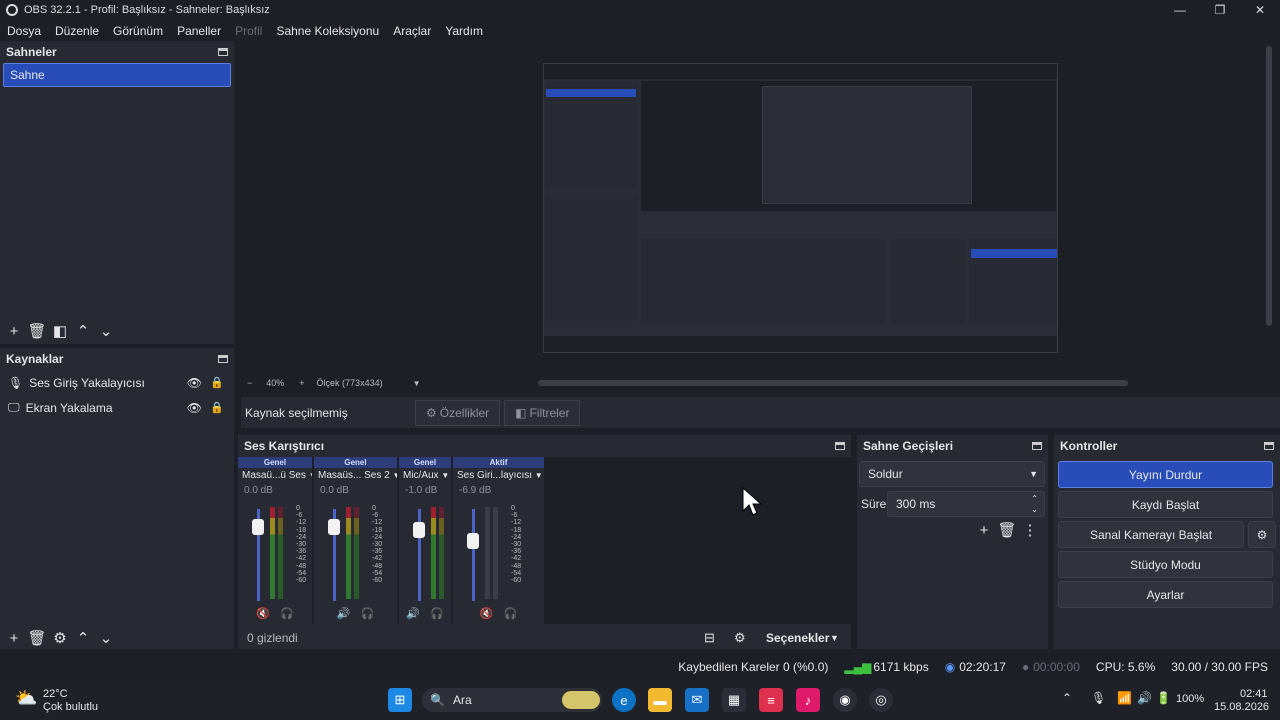  I want to click on menu-araclar: Araçlar, so click(412, 31).